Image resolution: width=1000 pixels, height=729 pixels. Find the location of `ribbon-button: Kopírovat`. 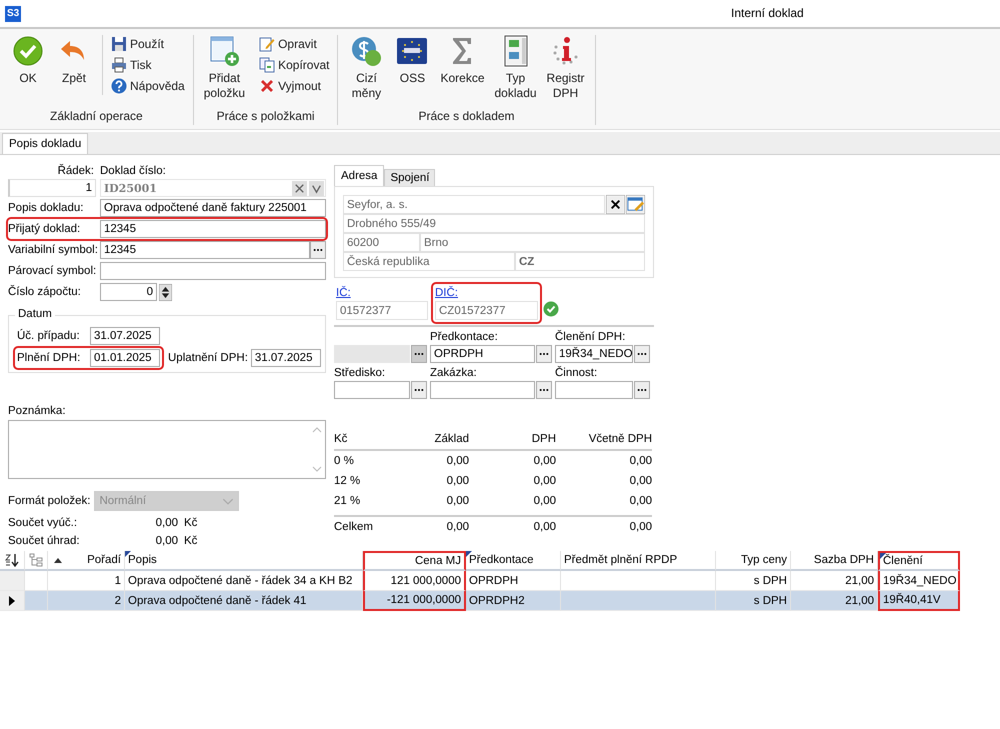

ribbon-button: Kopírovat is located at coordinates (294, 65).